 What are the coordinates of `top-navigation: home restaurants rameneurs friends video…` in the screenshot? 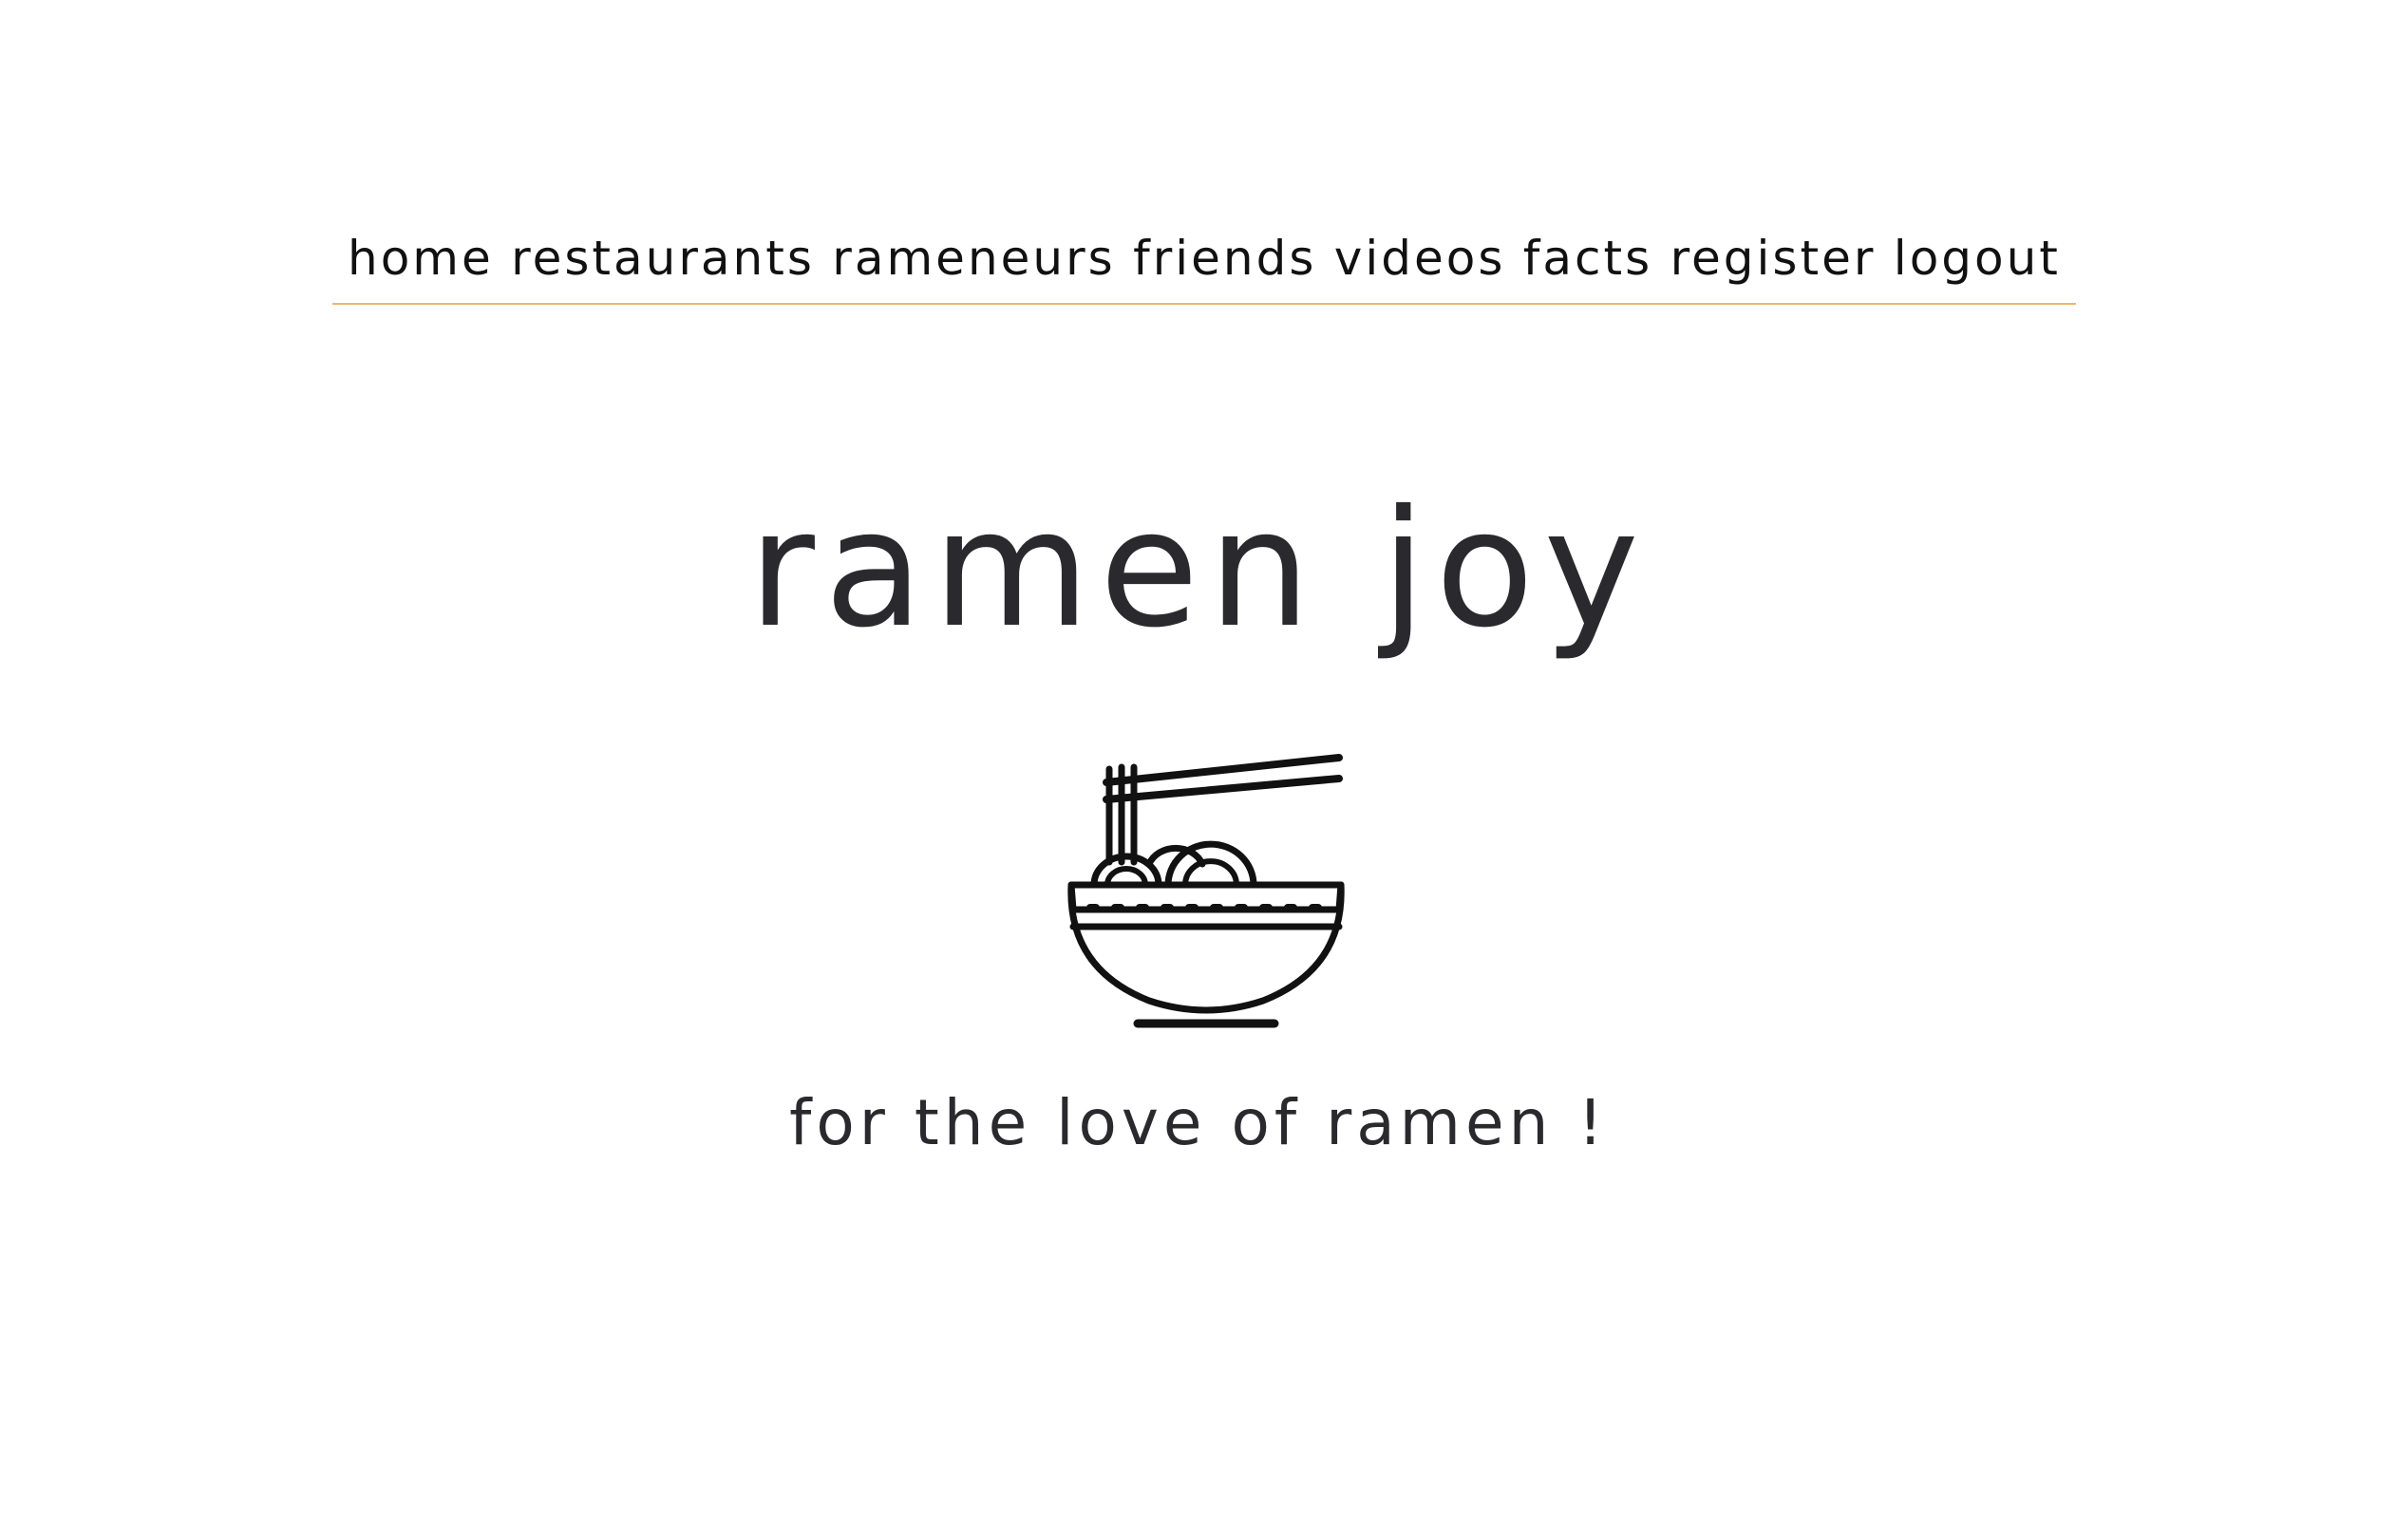 It's located at (1204, 260).